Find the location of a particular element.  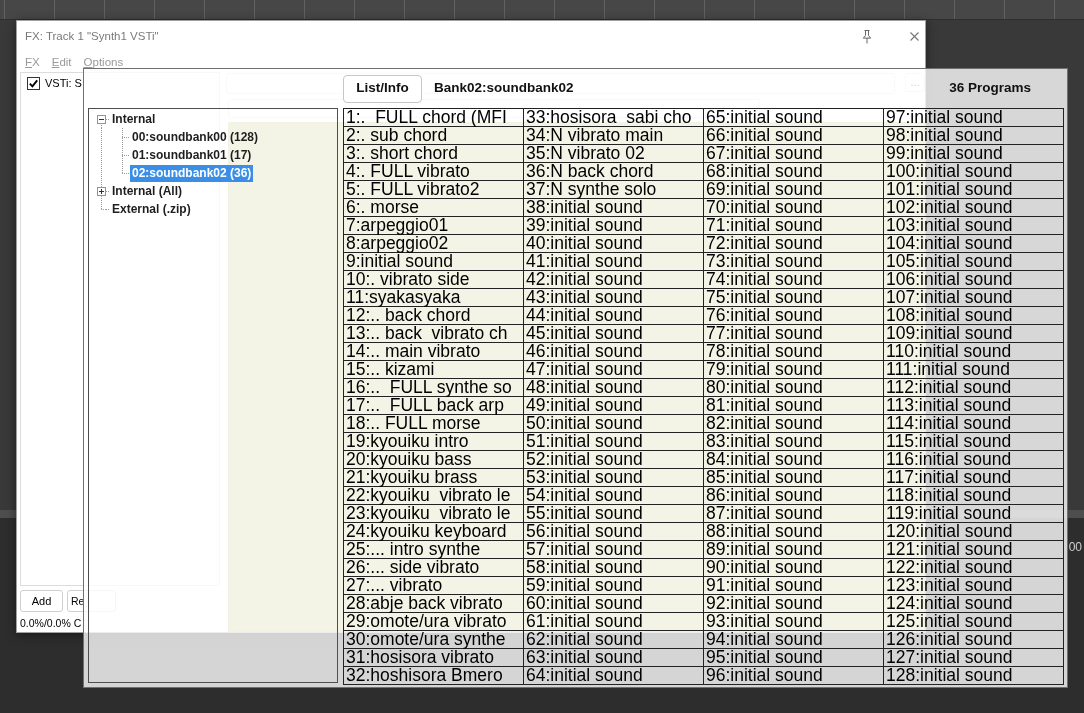

tree-item: Internal is located at coordinates (134, 119).